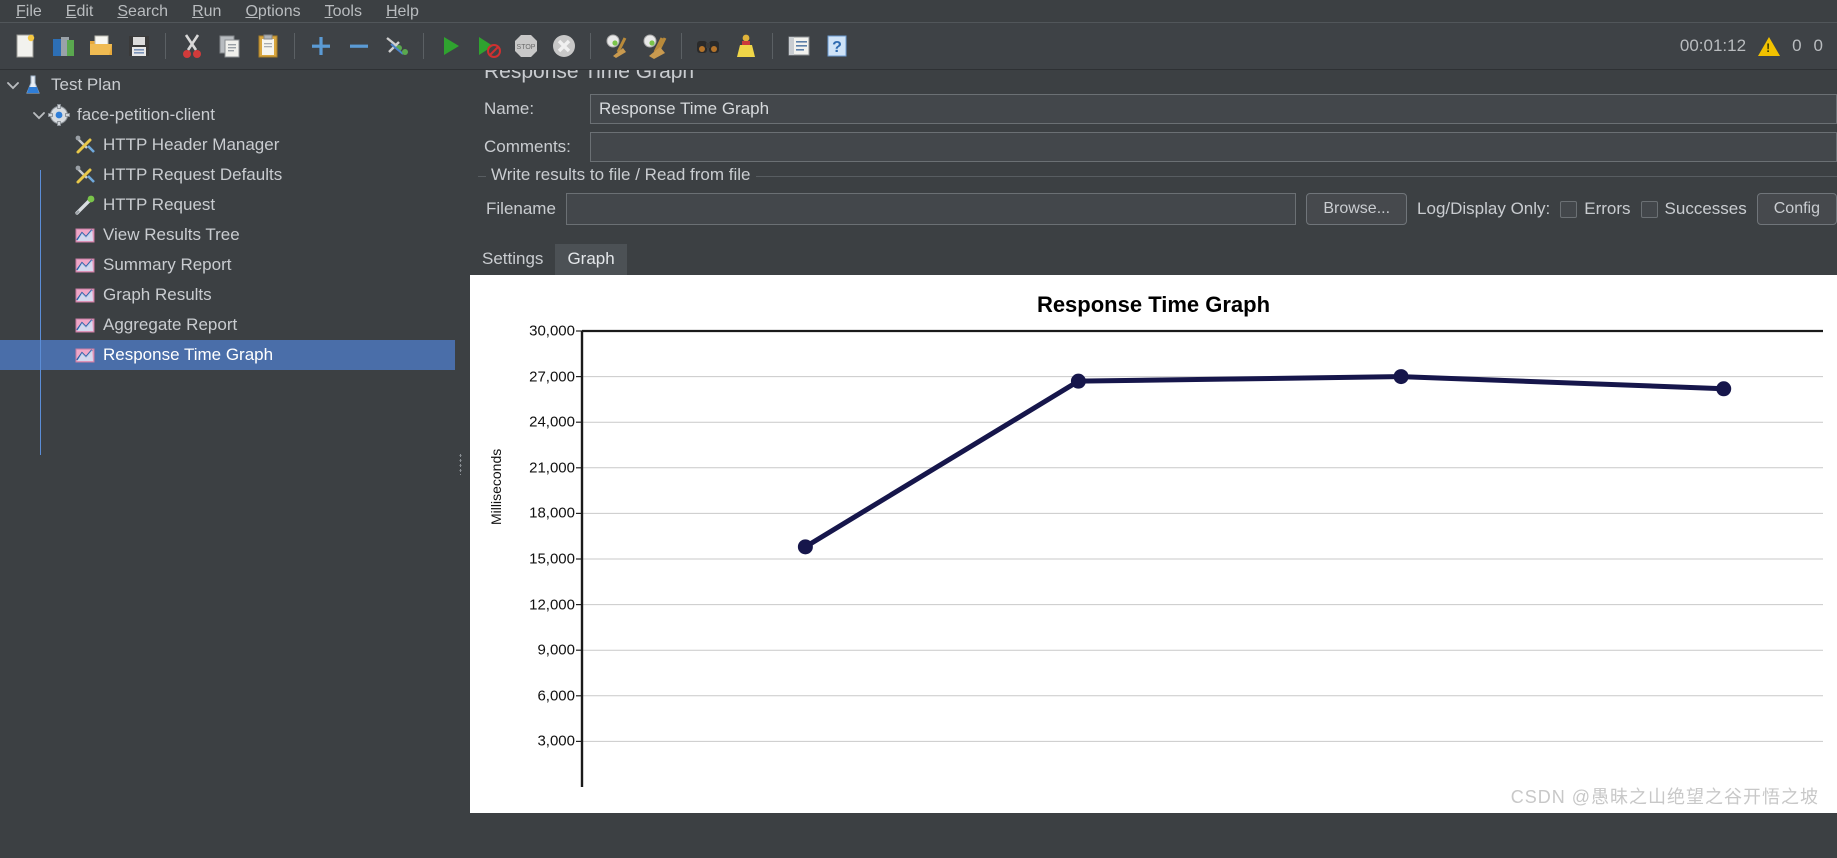  What do you see at coordinates (918, 11) in the screenshot?
I see `menu-bar: File Edit Search Run Options Tools Help` at bounding box center [918, 11].